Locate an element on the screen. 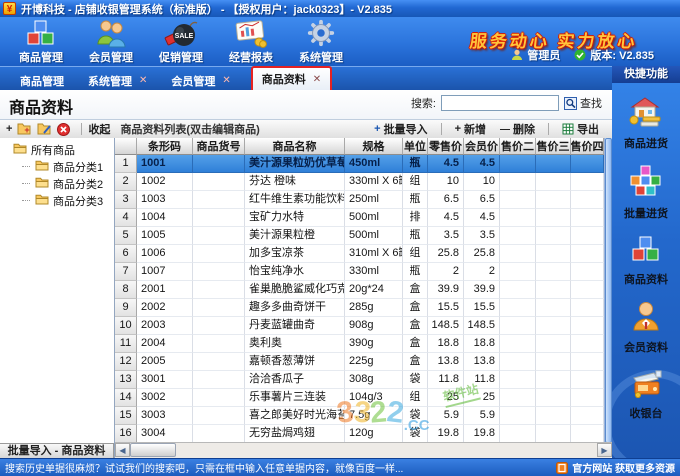 The width and height of the screenshot is (680, 476). quick-item-4: 会员资料 is located at coordinates (646, 327).